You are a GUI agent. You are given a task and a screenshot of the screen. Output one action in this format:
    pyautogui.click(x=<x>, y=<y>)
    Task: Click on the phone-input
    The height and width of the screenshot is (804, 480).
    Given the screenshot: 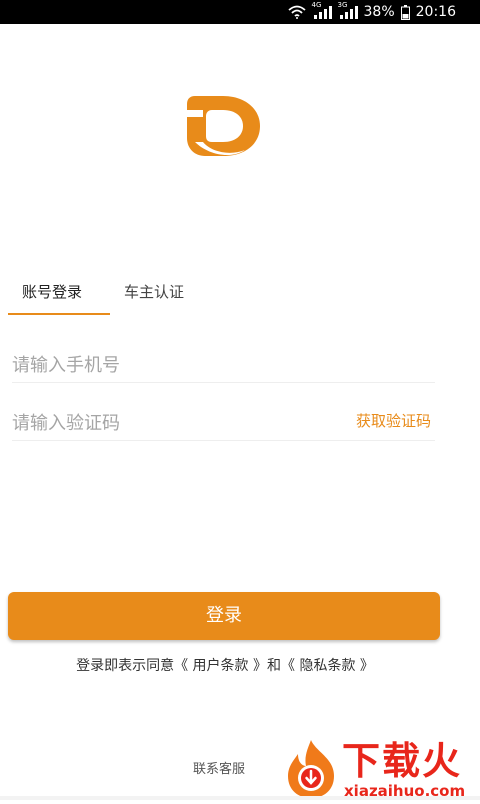 What is the action you would take?
    pyautogui.click(x=162, y=365)
    